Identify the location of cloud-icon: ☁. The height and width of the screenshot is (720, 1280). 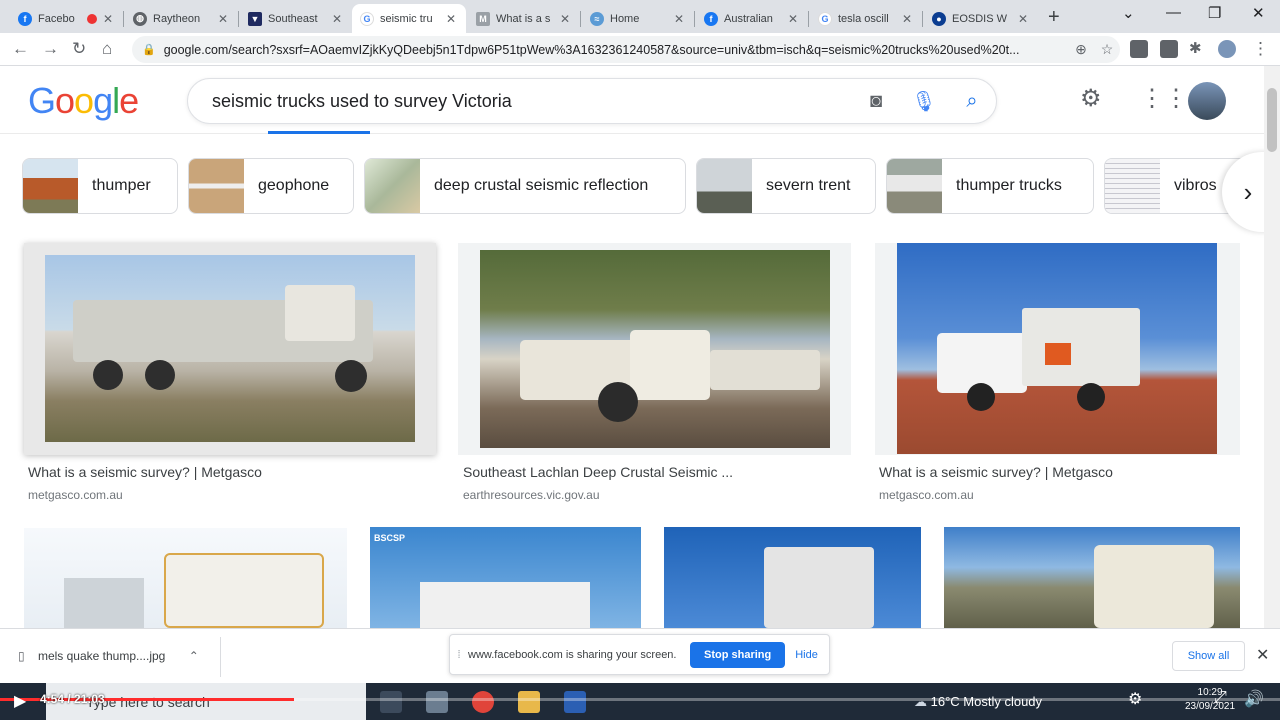
(920, 701).